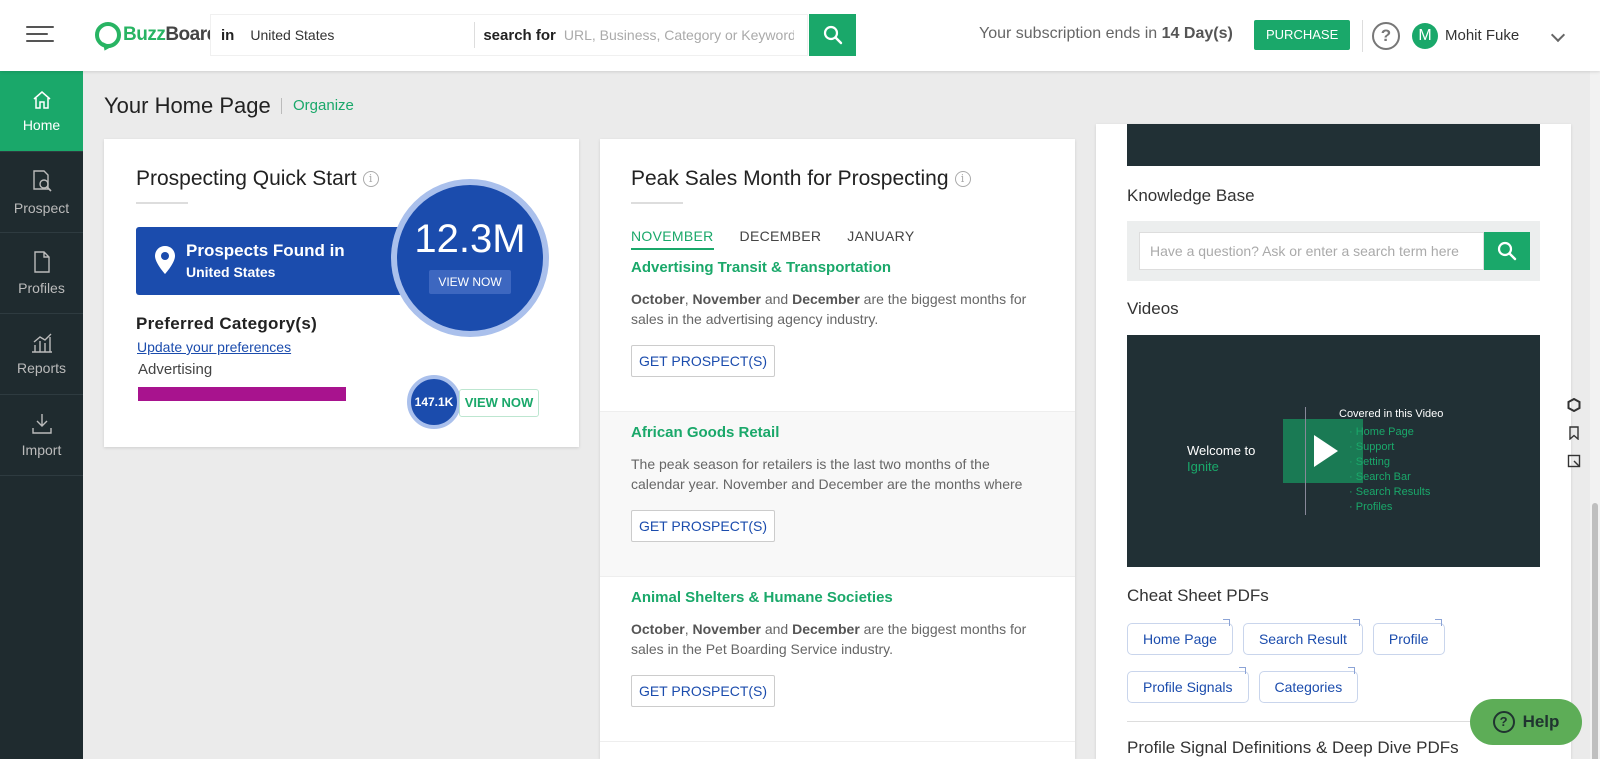 Image resolution: width=1600 pixels, height=759 pixels. I want to click on category-bar, so click(242, 394).